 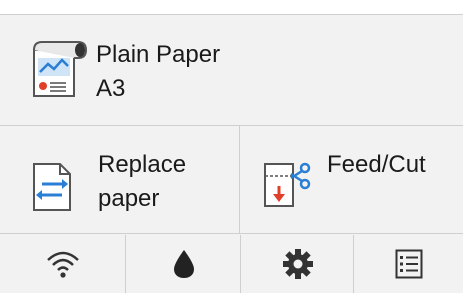 I want to click on tab-ink, so click(x=184, y=264).